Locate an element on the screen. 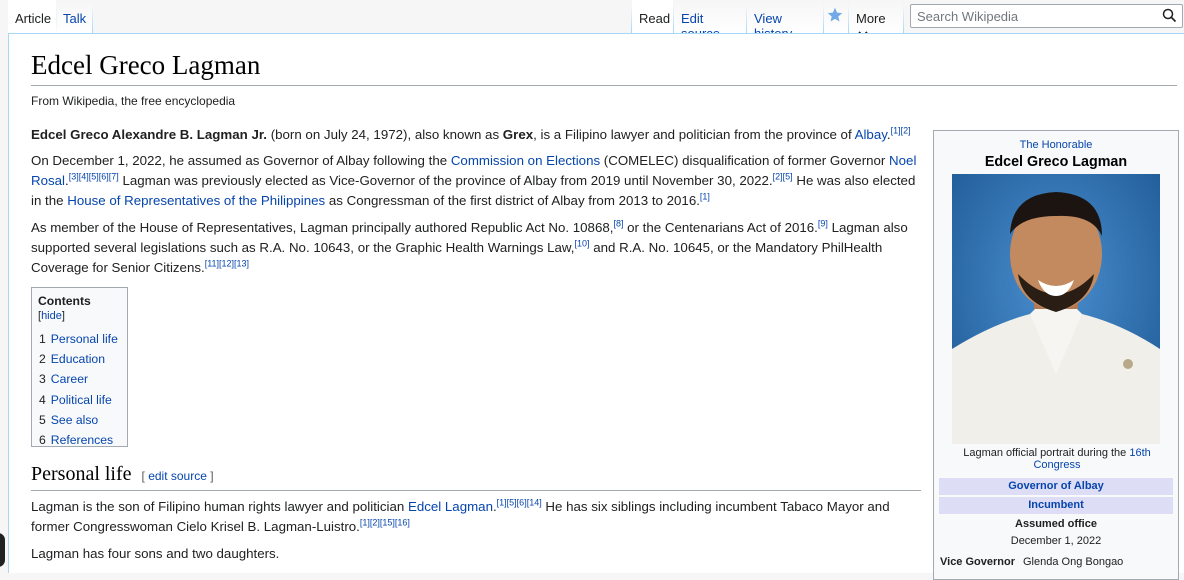  section-title: Personal life is located at coordinates (81, 474).